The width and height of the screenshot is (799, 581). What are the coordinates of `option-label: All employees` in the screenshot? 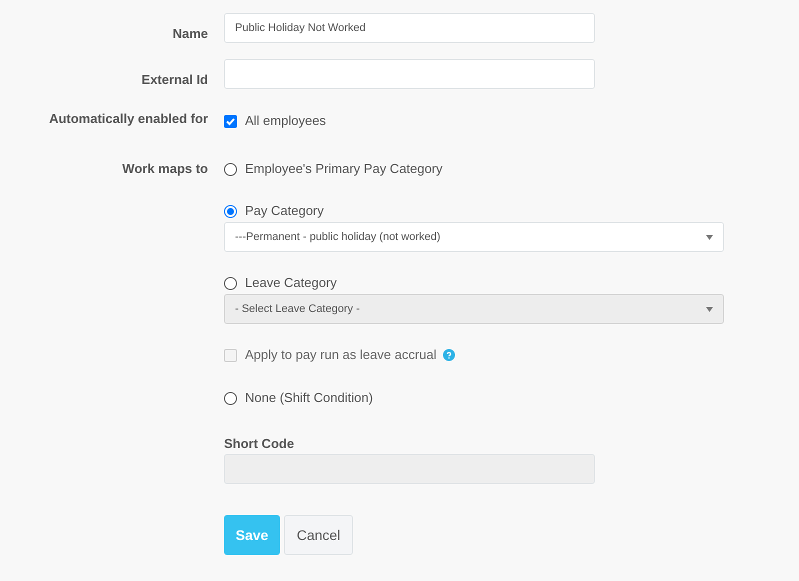 It's located at (285, 121).